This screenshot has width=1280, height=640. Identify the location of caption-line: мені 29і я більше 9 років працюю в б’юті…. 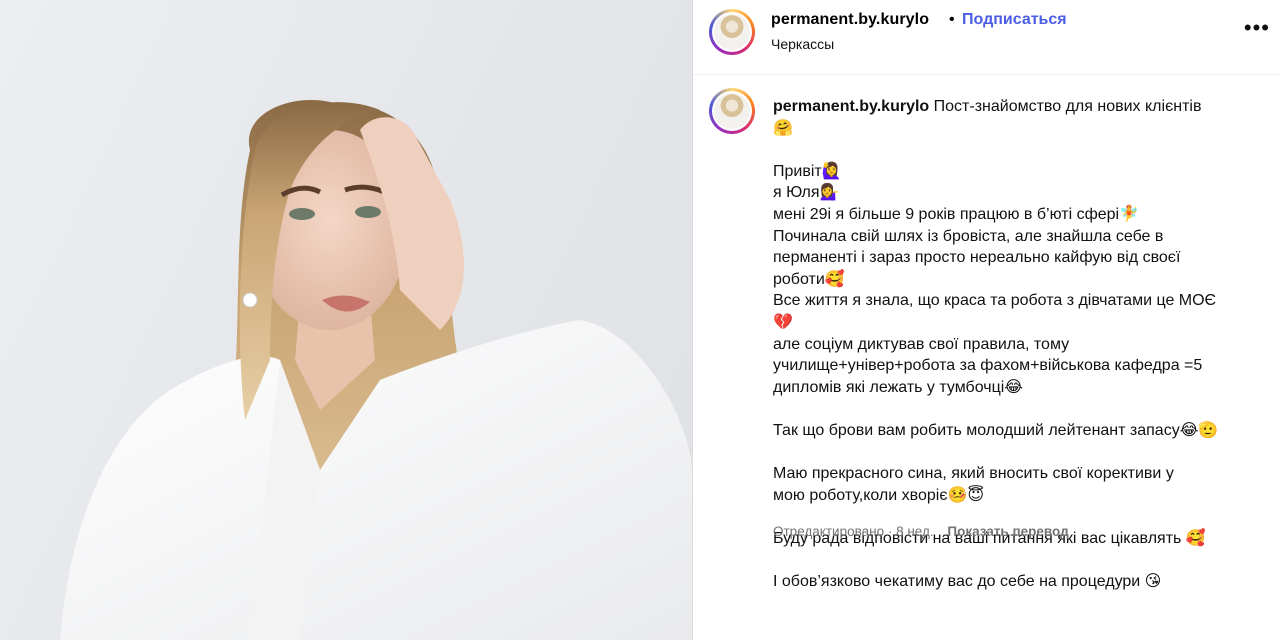
(956, 214).